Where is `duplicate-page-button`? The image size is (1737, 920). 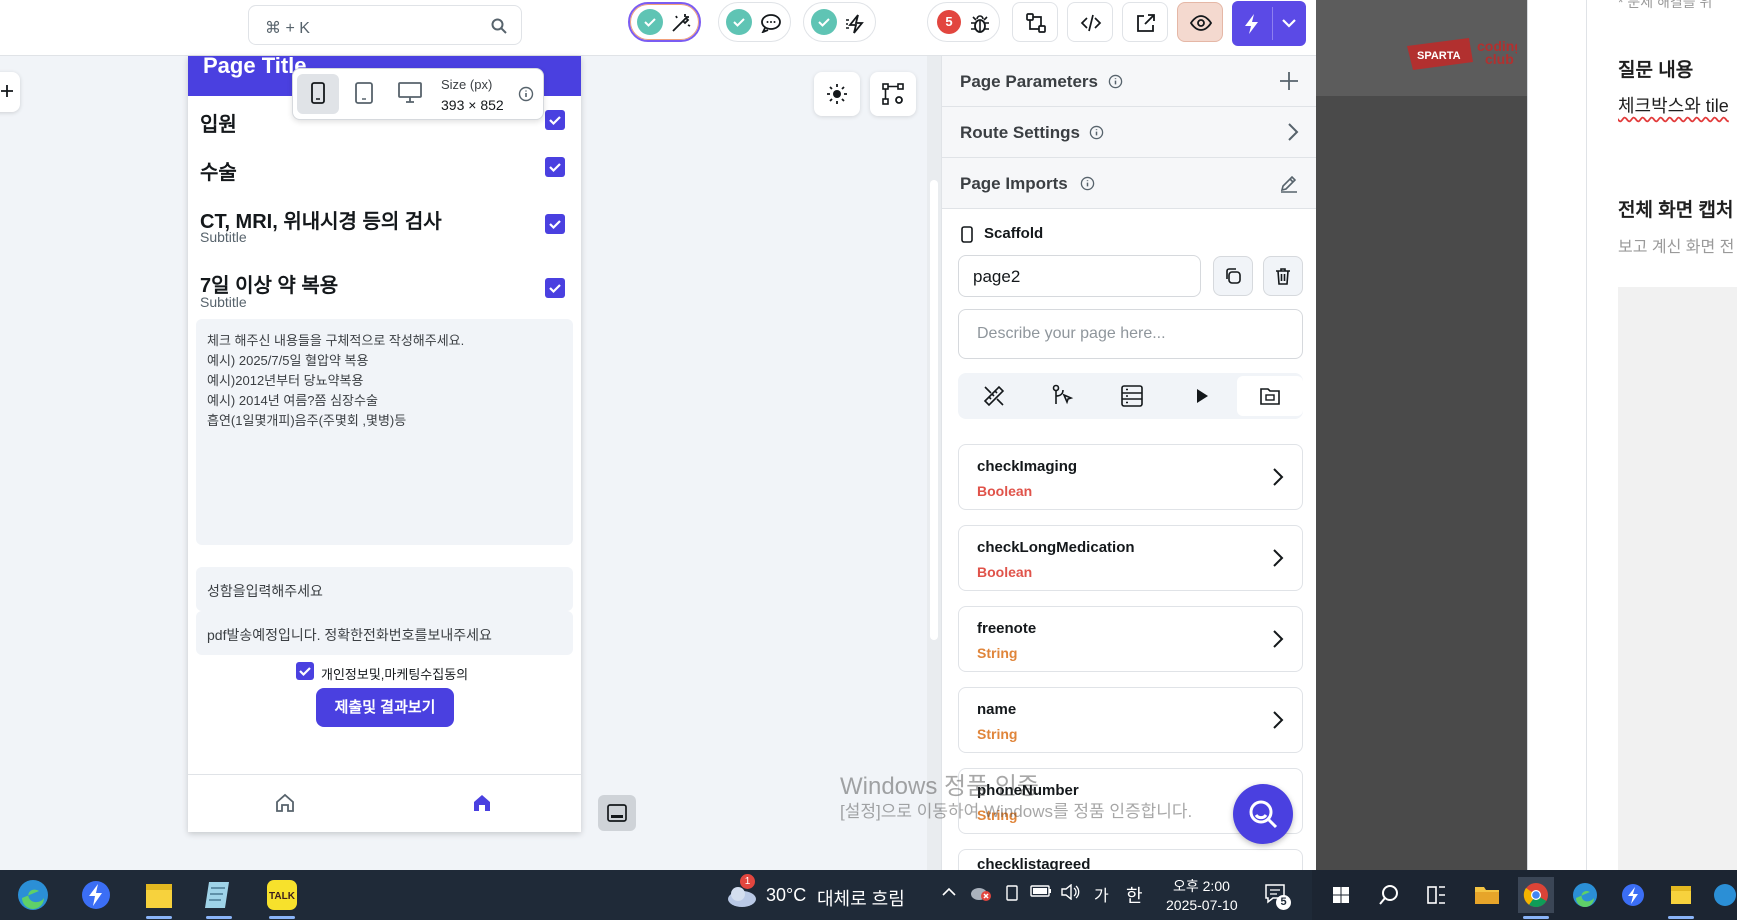
duplicate-page-button is located at coordinates (1233, 276).